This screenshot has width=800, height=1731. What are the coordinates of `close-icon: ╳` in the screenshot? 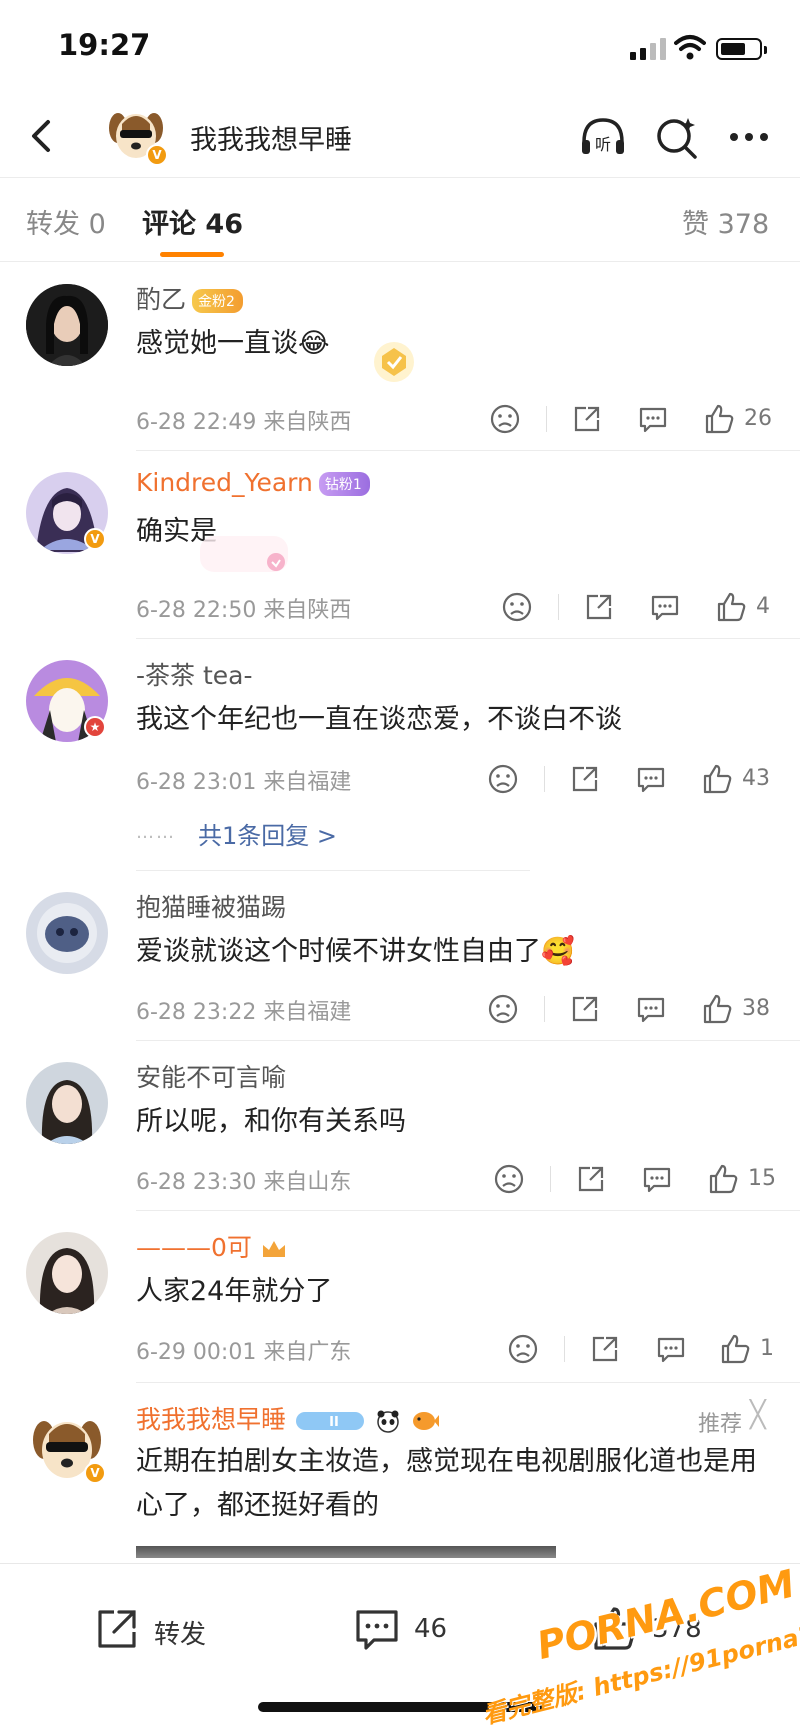 It's located at (758, 1415).